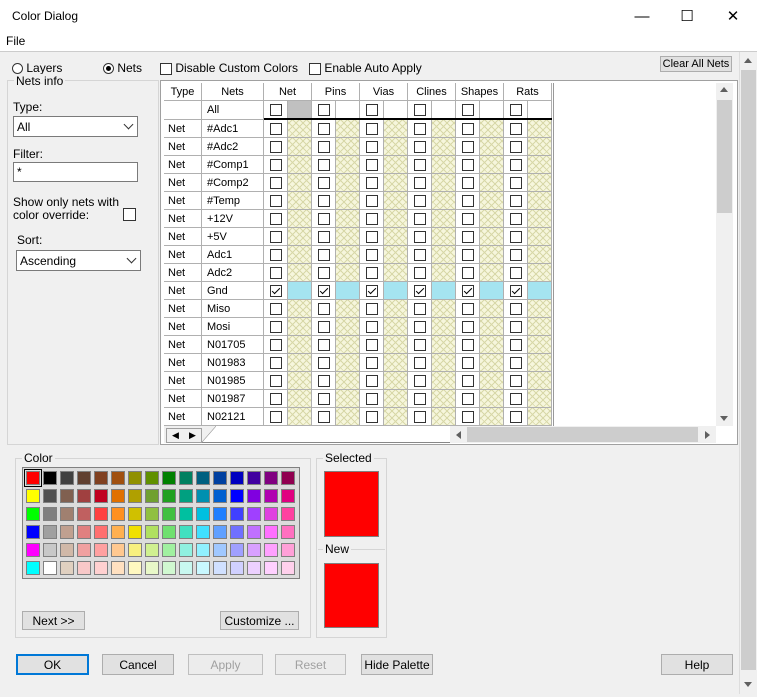  I want to click on clear-all-nets-button: Clear All Nets, so click(696, 64).